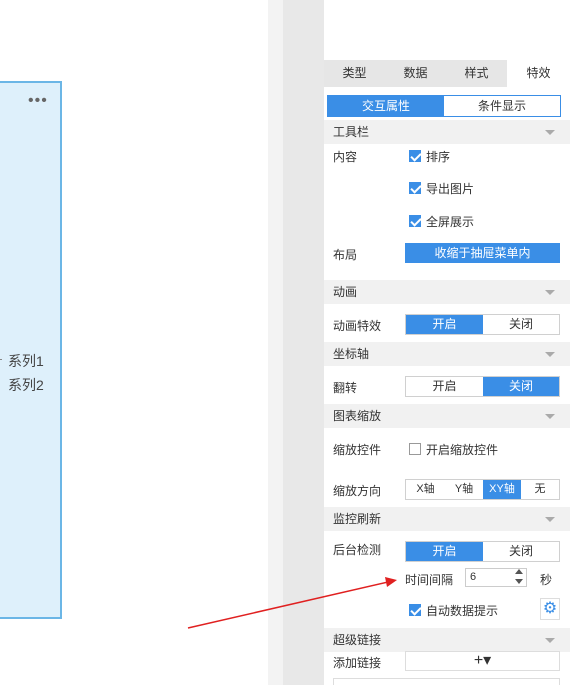 This screenshot has width=570, height=685. What do you see at coordinates (275, 342) in the screenshot?
I see `canvas-gutter` at bounding box center [275, 342].